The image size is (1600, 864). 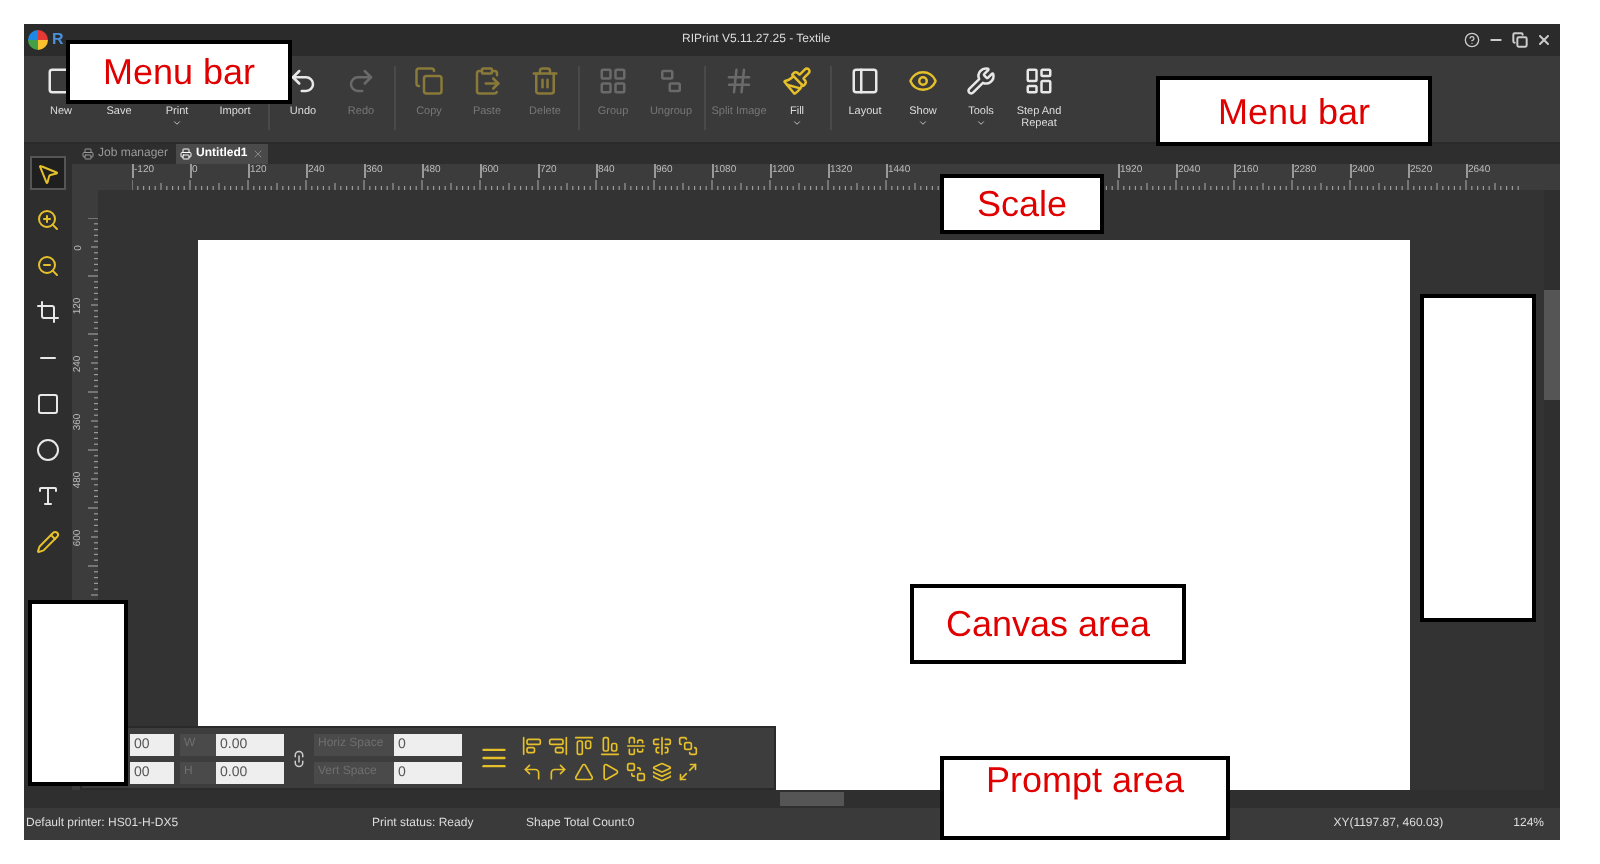 What do you see at coordinates (584, 745) in the screenshot?
I see `align-top-icon` at bounding box center [584, 745].